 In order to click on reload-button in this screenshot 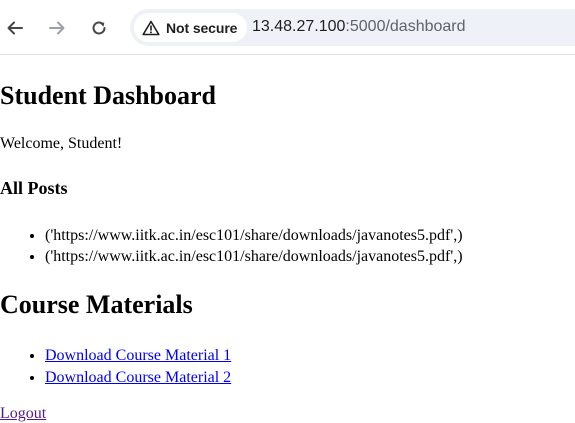, I will do `click(99, 28)`.